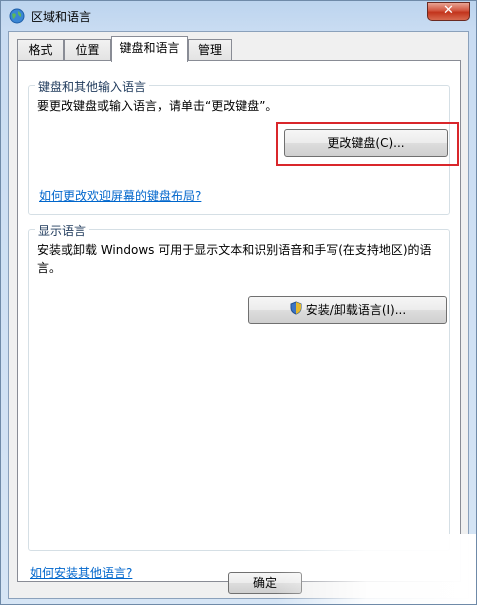 This screenshot has width=477, height=605. I want to click on tab-administrative: 管理, so click(210, 49).